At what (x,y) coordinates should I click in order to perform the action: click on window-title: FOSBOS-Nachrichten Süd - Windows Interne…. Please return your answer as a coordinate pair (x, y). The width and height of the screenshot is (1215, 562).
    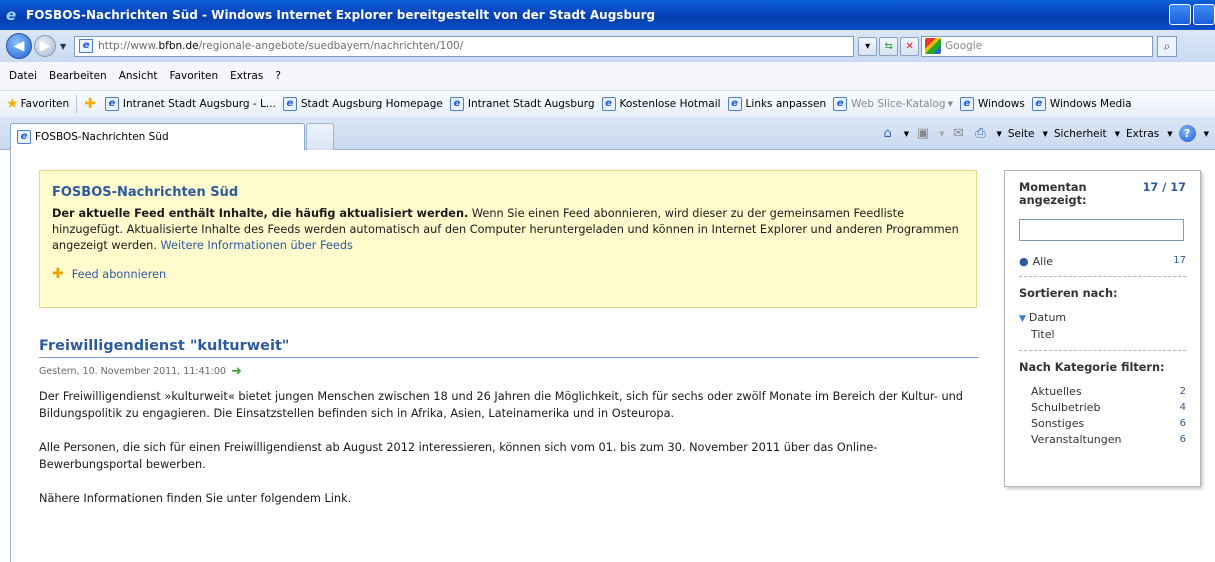
    Looking at the image, I should click on (341, 15).